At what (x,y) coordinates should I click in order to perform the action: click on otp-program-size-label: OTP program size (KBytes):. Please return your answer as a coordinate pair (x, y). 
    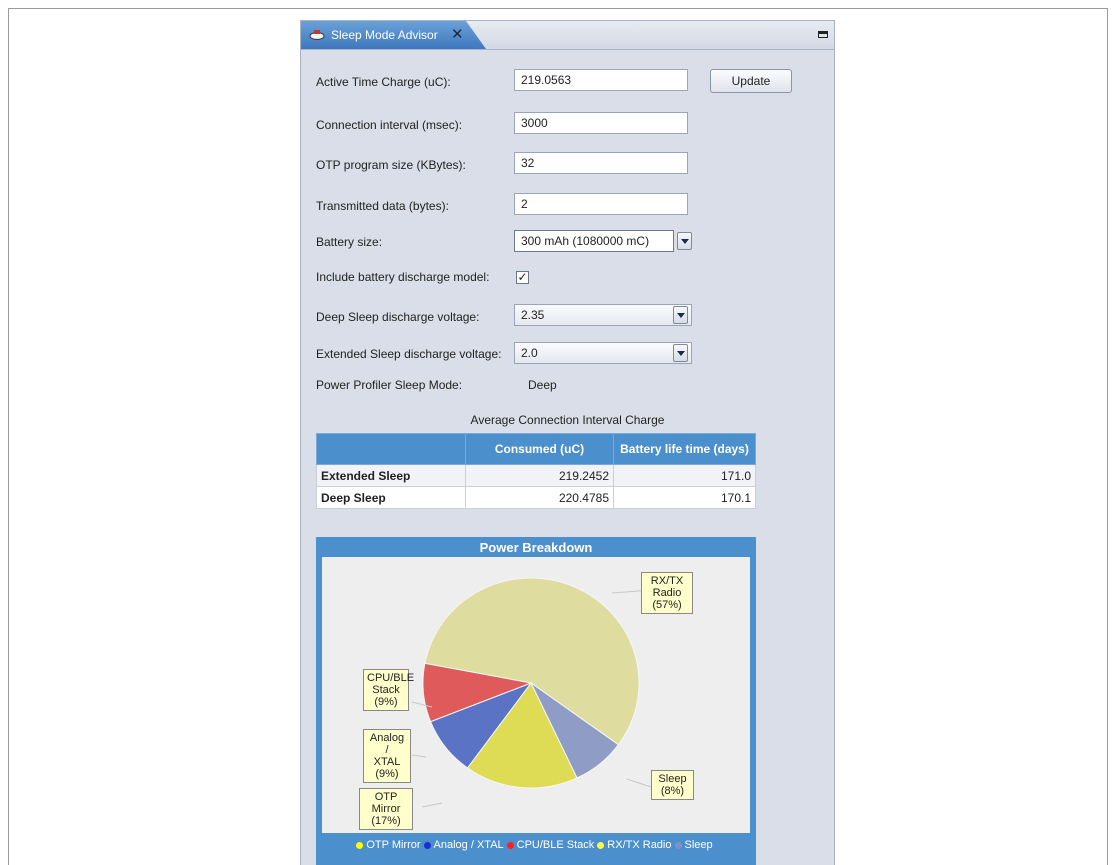
    Looking at the image, I should click on (391, 165).